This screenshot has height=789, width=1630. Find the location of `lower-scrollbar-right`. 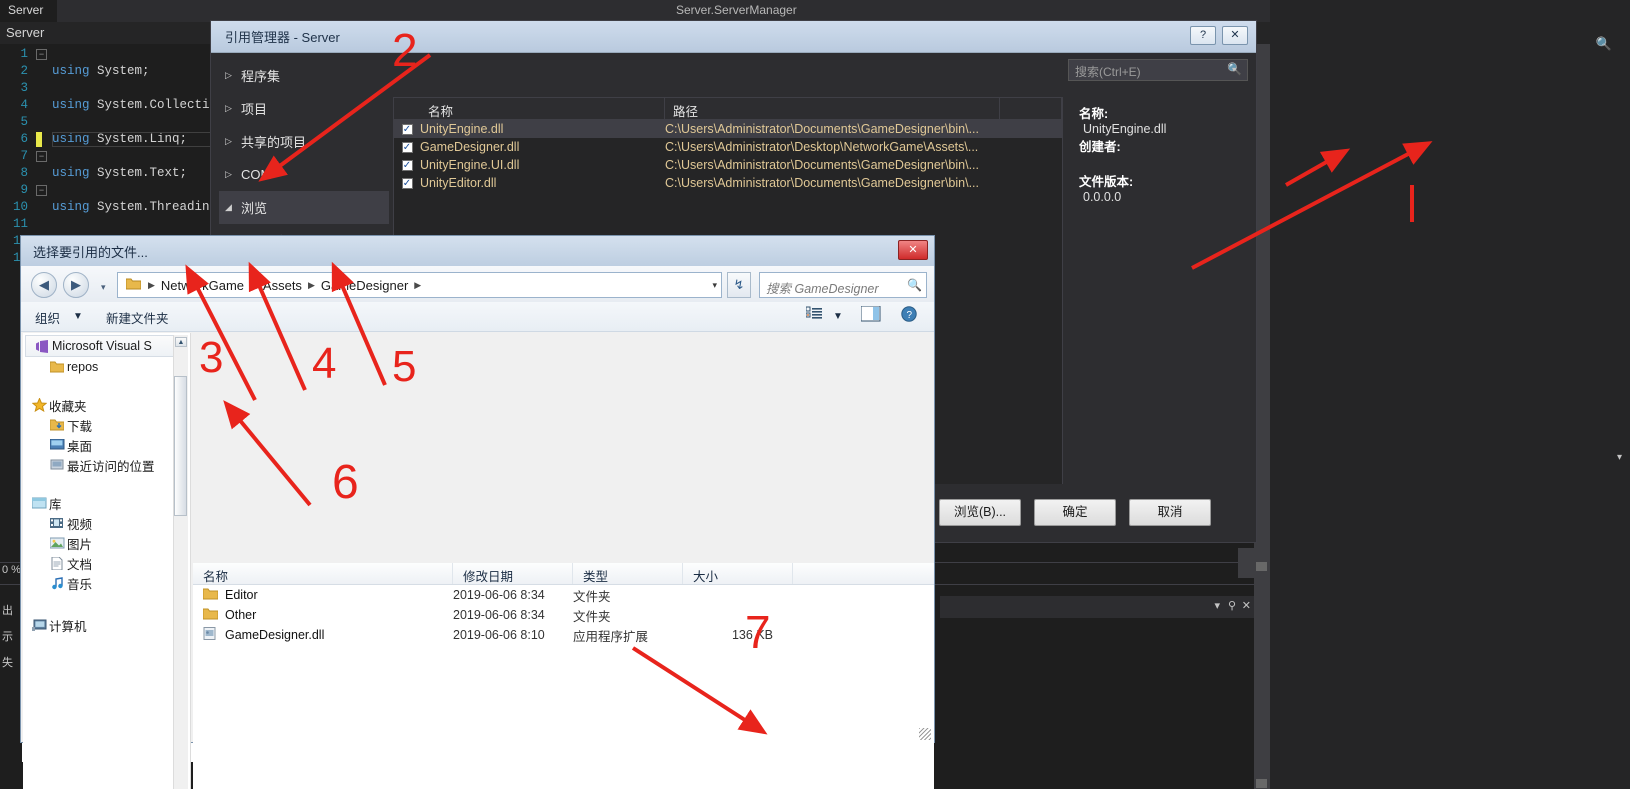

lower-scrollbar-right is located at coordinates (1262, 674).